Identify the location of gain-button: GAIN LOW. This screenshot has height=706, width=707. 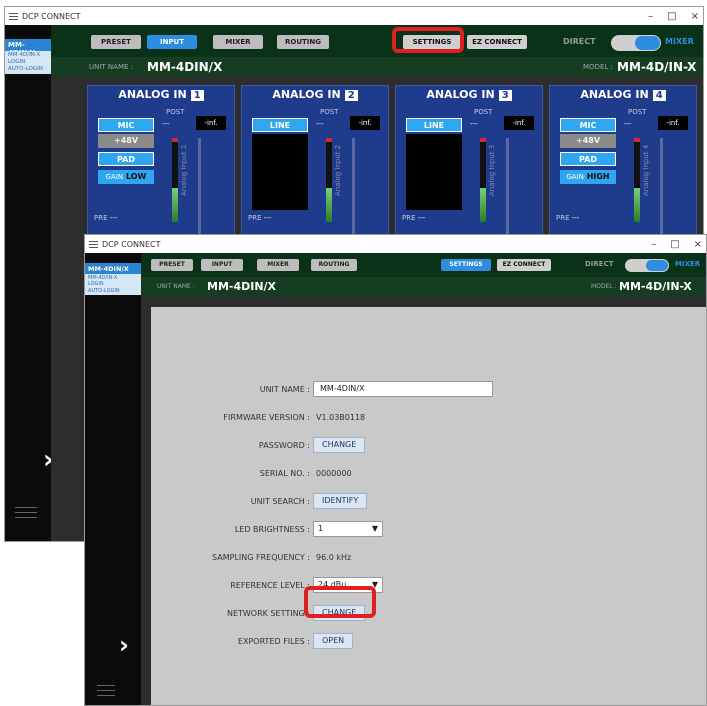
(126, 177).